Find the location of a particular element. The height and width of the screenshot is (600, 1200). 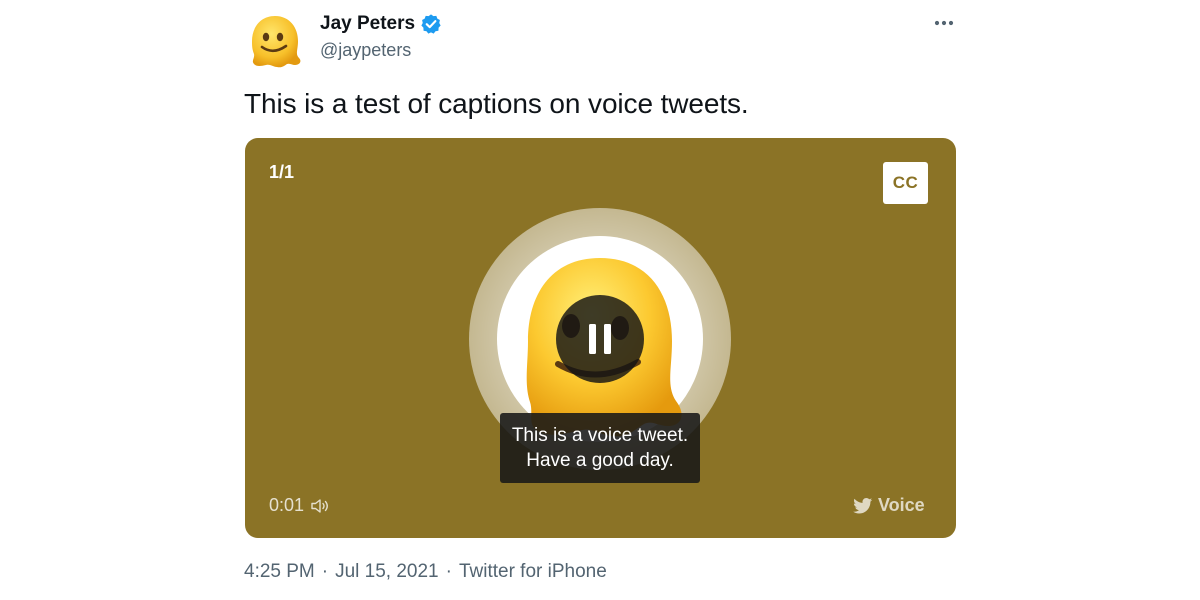

pause-button is located at coordinates (600, 339).